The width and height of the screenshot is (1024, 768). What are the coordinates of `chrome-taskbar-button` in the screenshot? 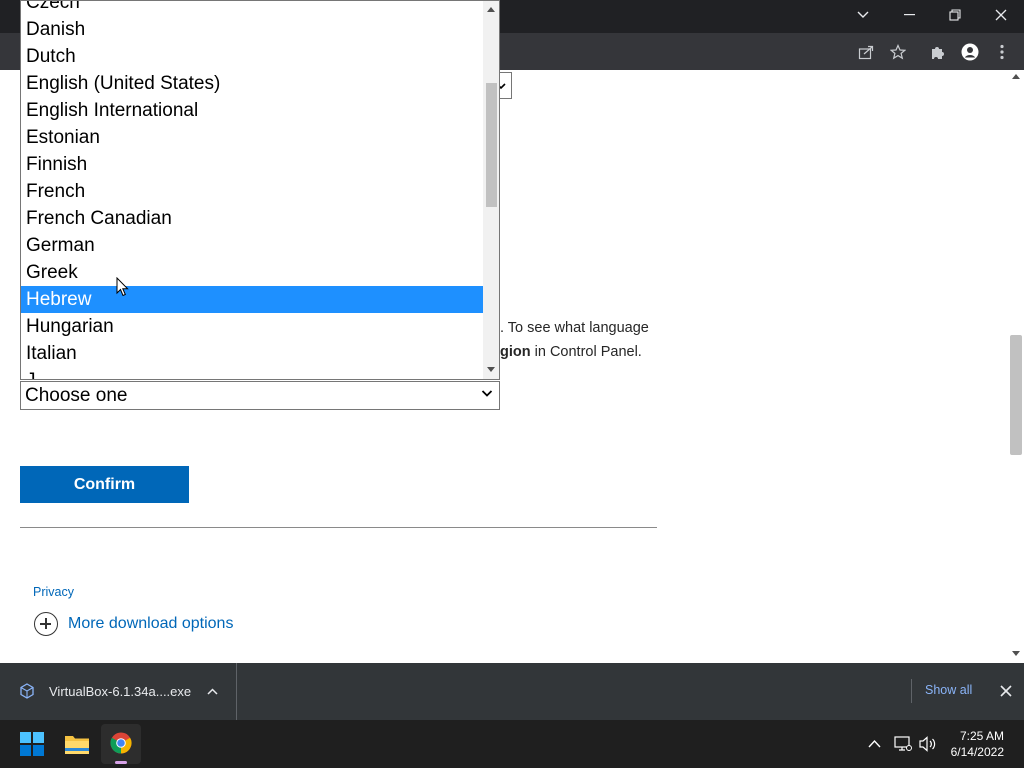 It's located at (121, 744).